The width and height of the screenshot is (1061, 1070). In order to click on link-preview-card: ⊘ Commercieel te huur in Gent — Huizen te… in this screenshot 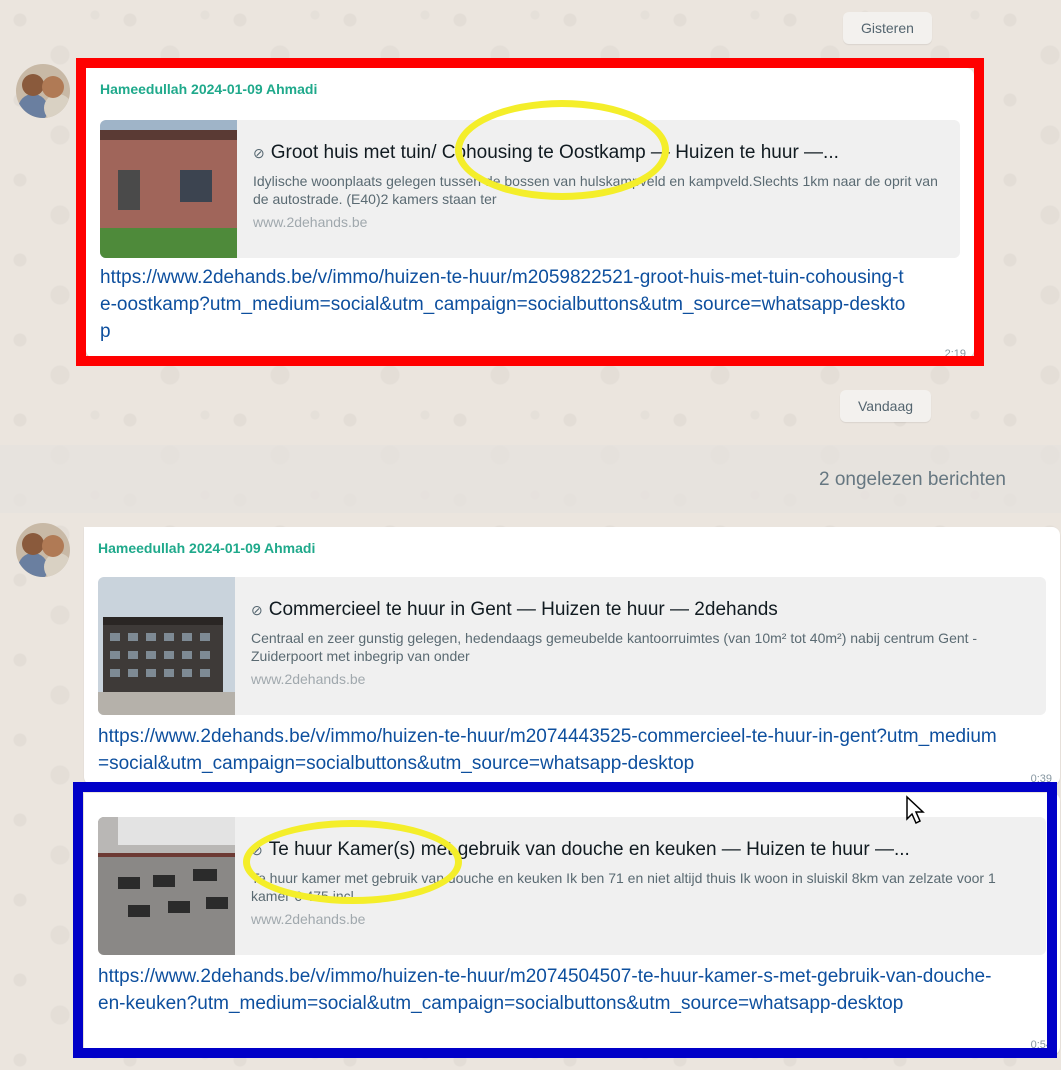, I will do `click(572, 646)`.